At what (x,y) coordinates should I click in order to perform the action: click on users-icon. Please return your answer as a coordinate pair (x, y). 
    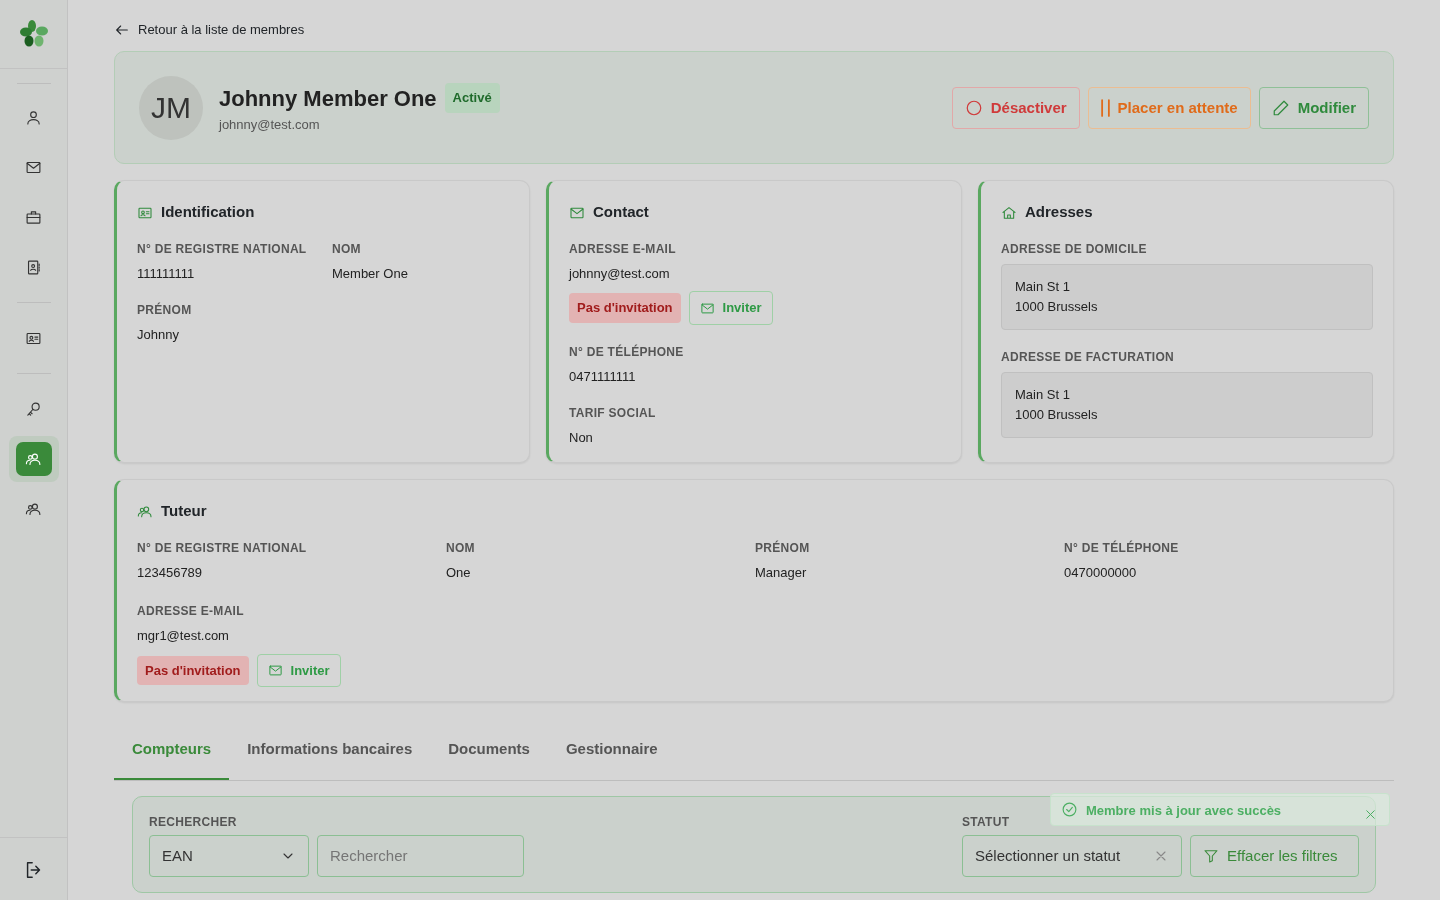
    Looking at the image, I should click on (145, 511).